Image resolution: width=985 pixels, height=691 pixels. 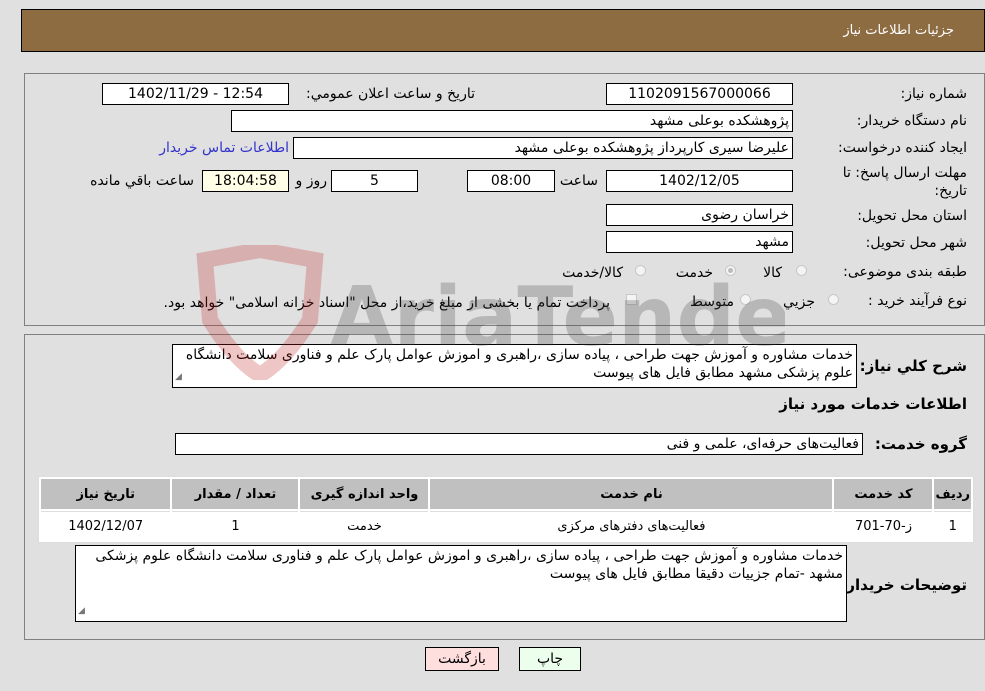 I want to click on days-remaining-field: 5, so click(x=374, y=181).